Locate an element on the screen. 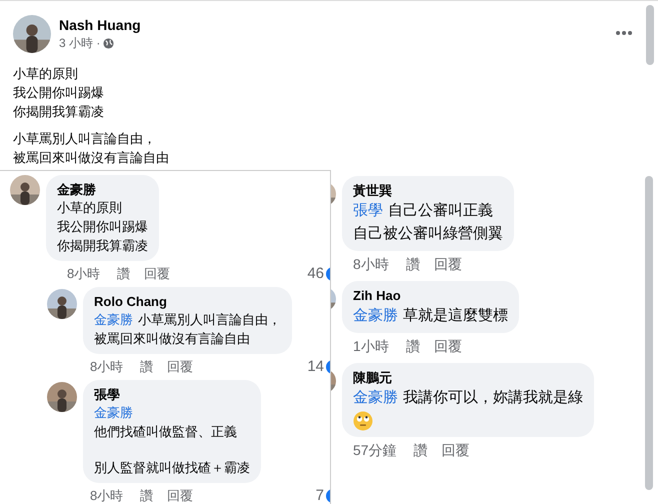 This screenshot has height=504, width=658. comment-text: 小草罵別人叫言論自由， is located at coordinates (209, 320).